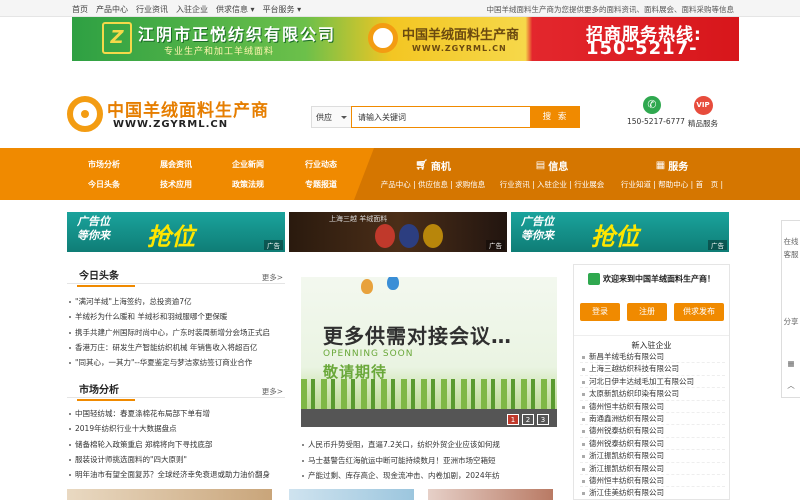 The image size is (800, 500). I want to click on online-service-button: 在线客服, so click(791, 263).